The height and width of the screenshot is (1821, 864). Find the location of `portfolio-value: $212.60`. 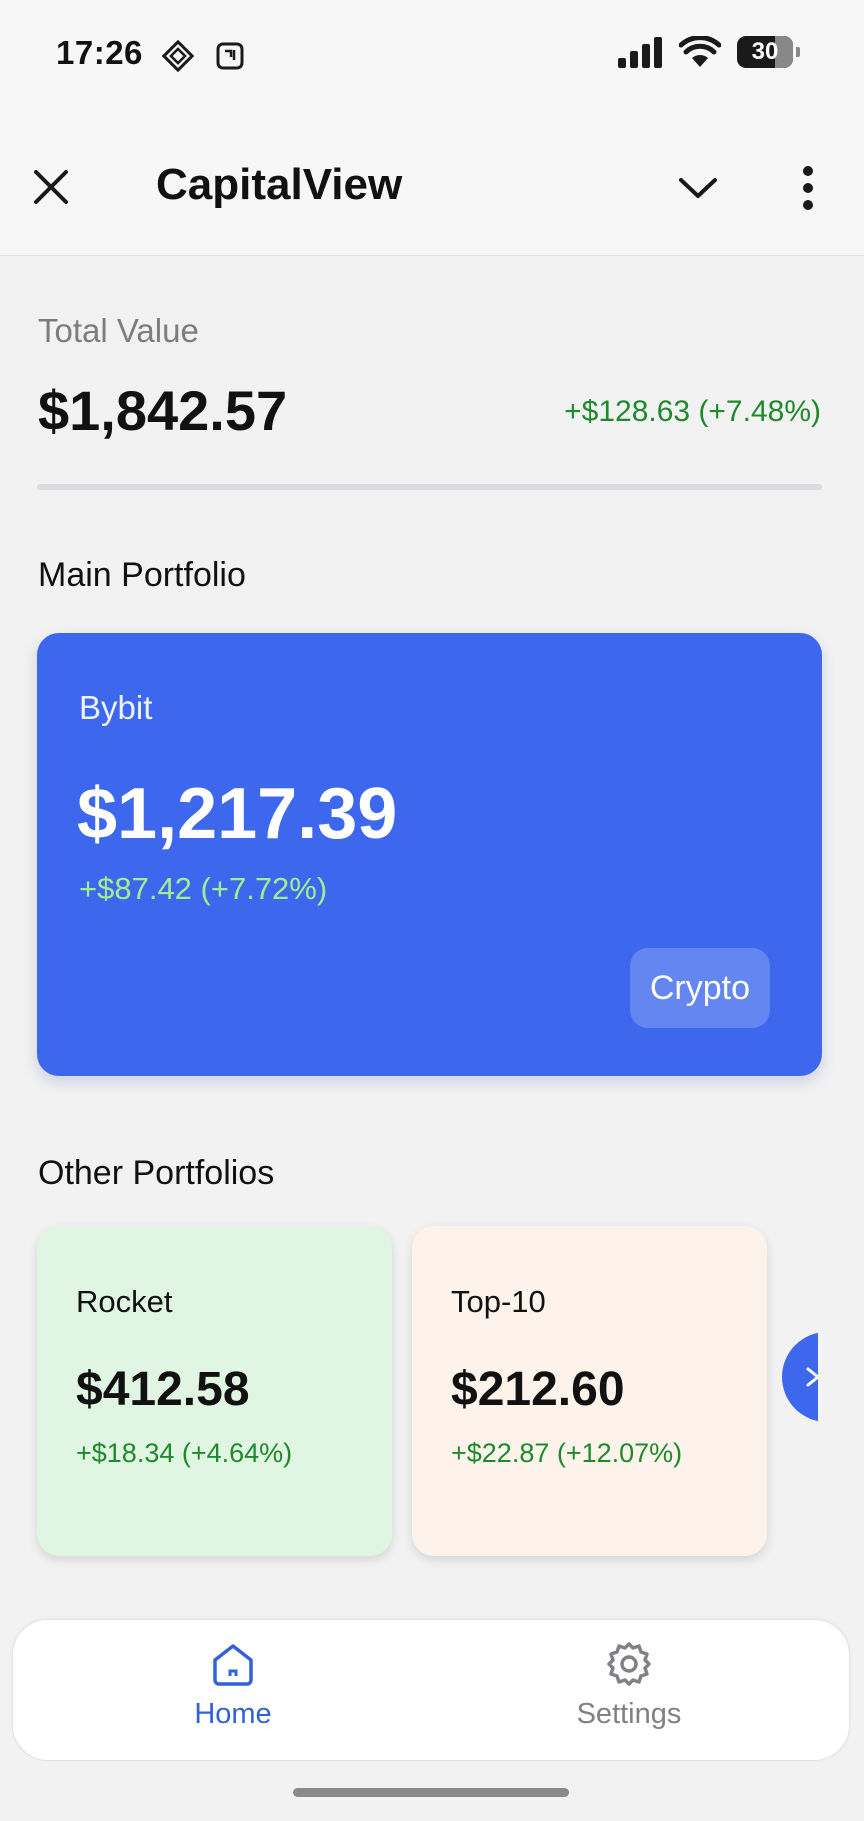

portfolio-value: $212.60 is located at coordinates (538, 1389).